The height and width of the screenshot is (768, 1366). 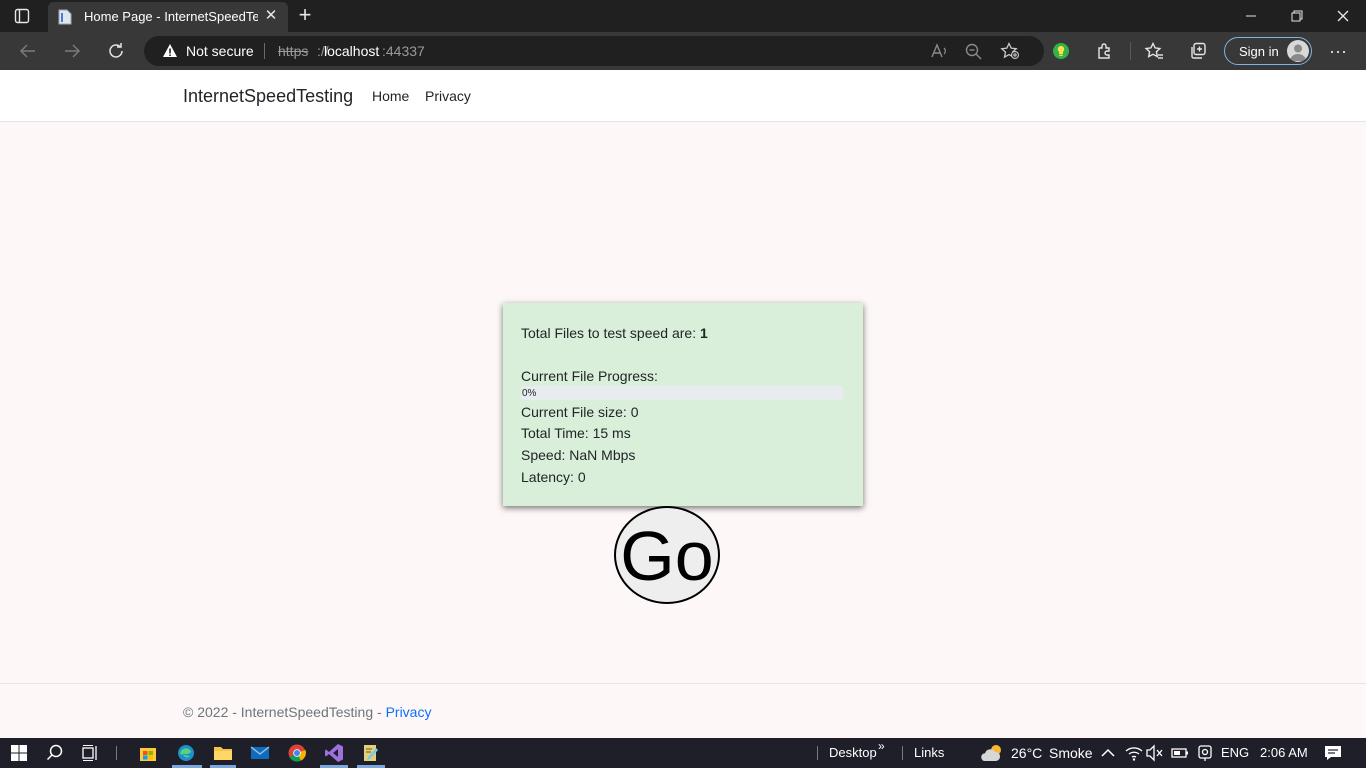 I want to click on go-button-label: Go, so click(x=667, y=556).